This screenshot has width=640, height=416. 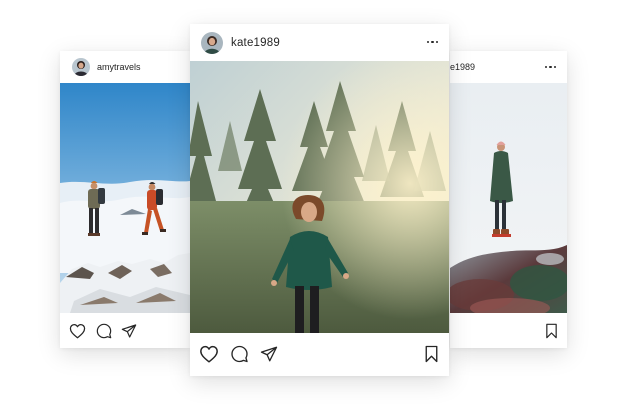 I want to click on post-header: amytravels, so click(x=125, y=67).